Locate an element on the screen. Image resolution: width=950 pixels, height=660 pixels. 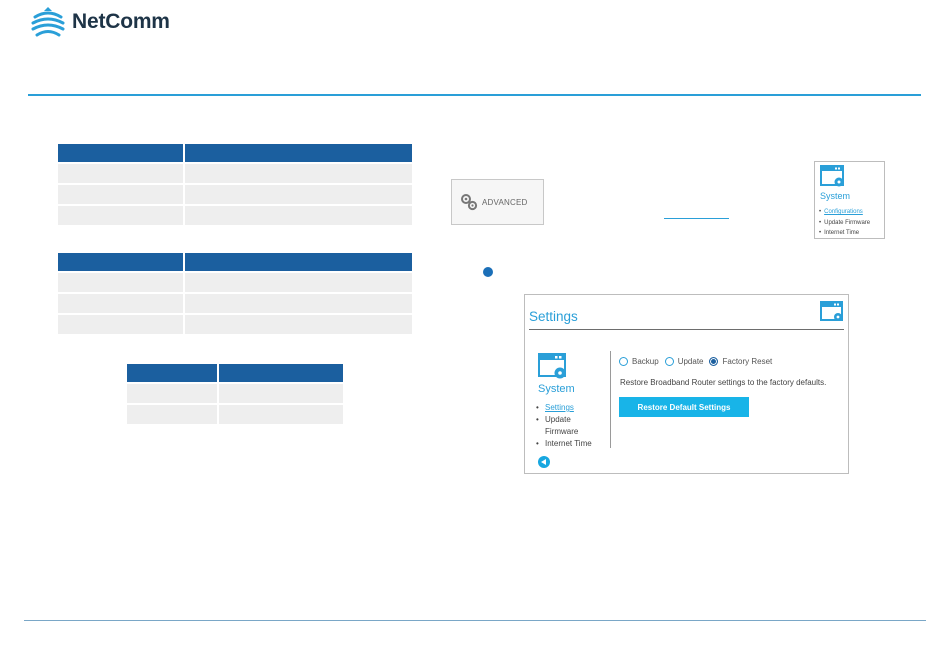
menu-item-update-firmware: Update Firmware is located at coordinates (844, 223).